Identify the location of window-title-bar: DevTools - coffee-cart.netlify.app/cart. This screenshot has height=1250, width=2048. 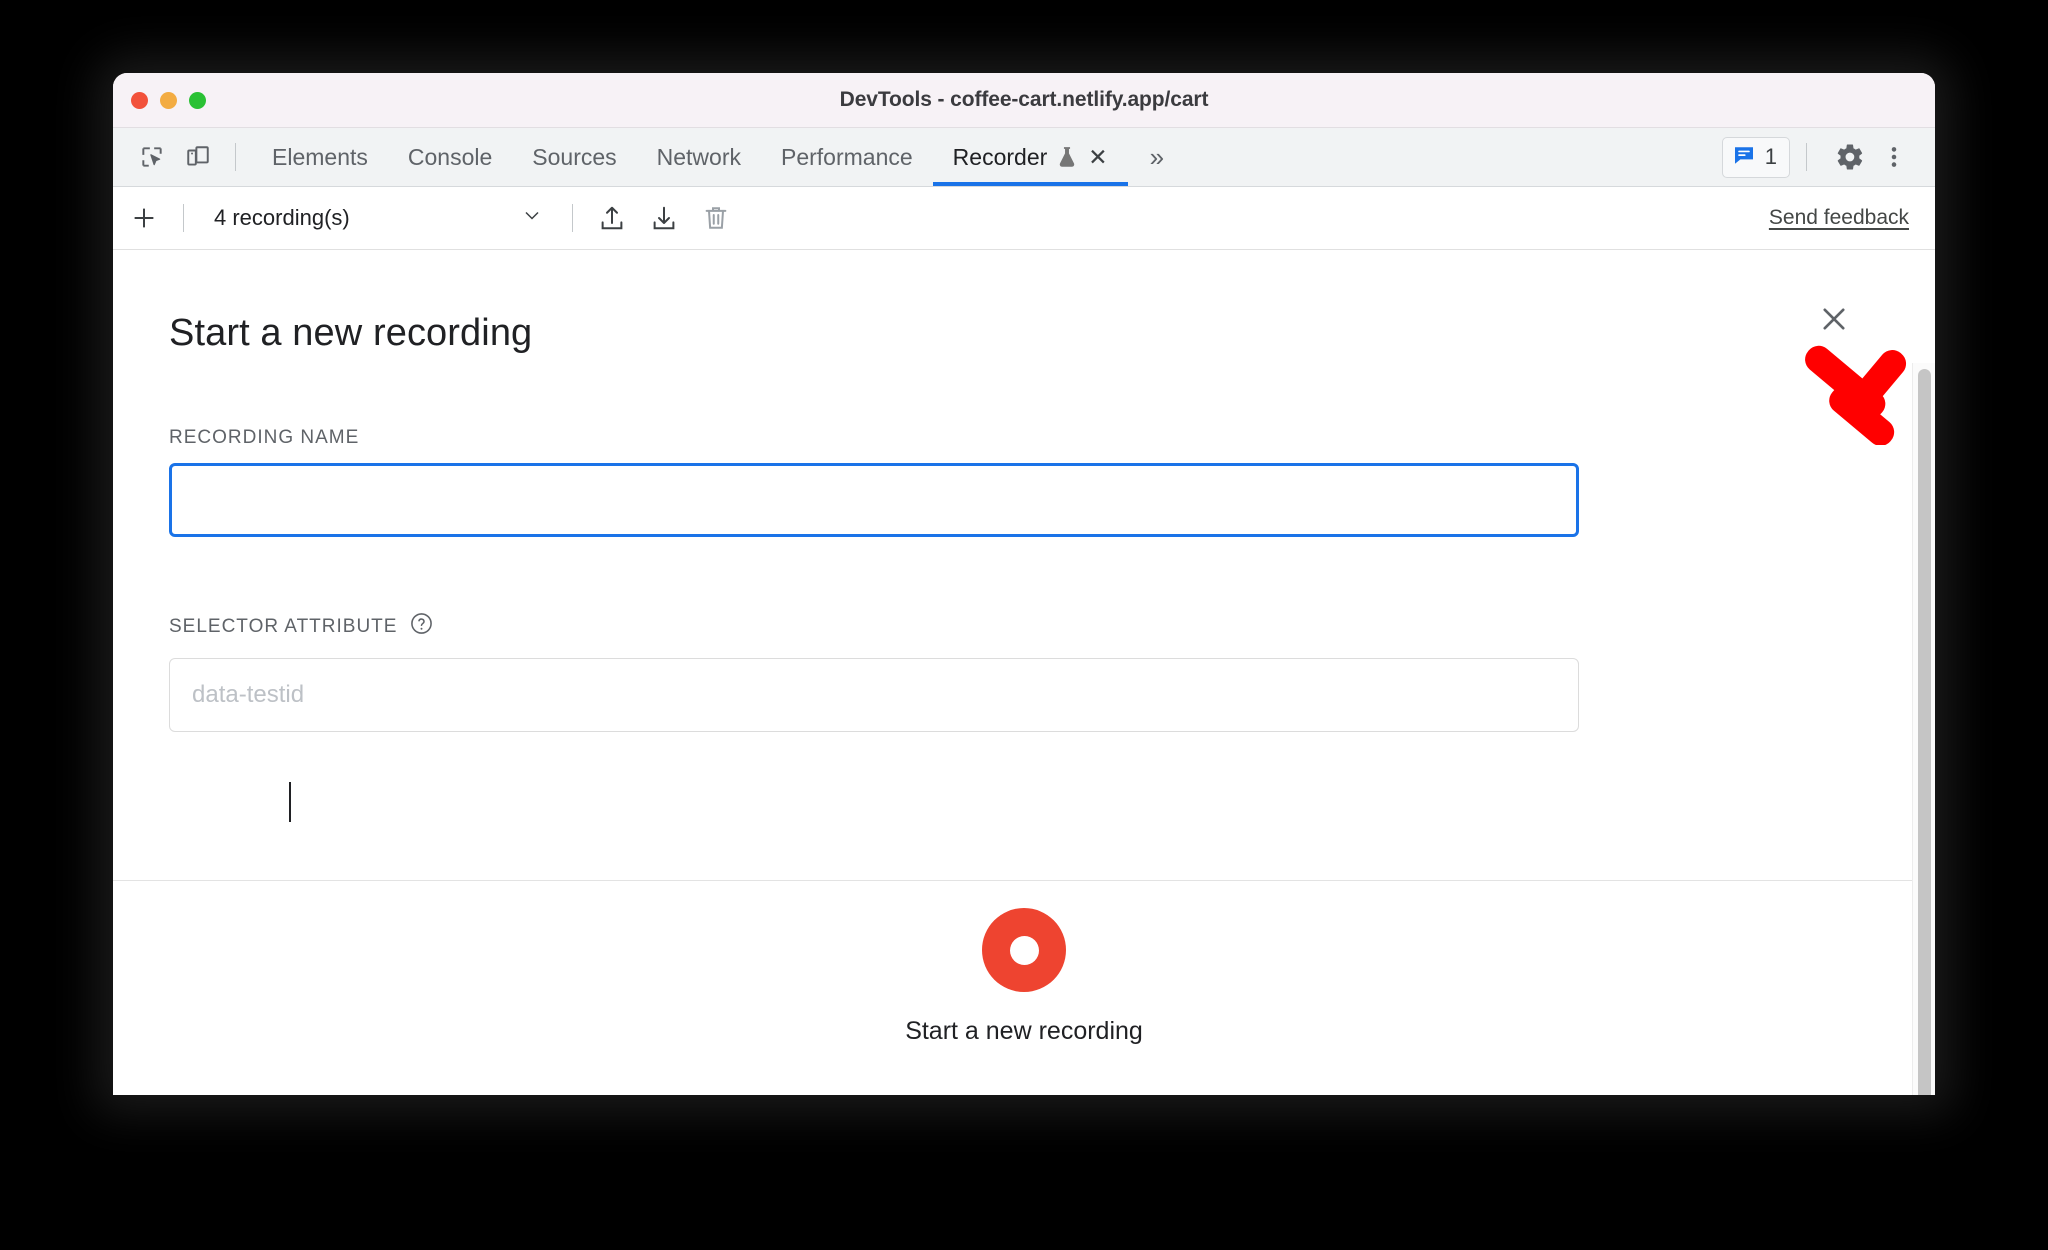
(1024, 100).